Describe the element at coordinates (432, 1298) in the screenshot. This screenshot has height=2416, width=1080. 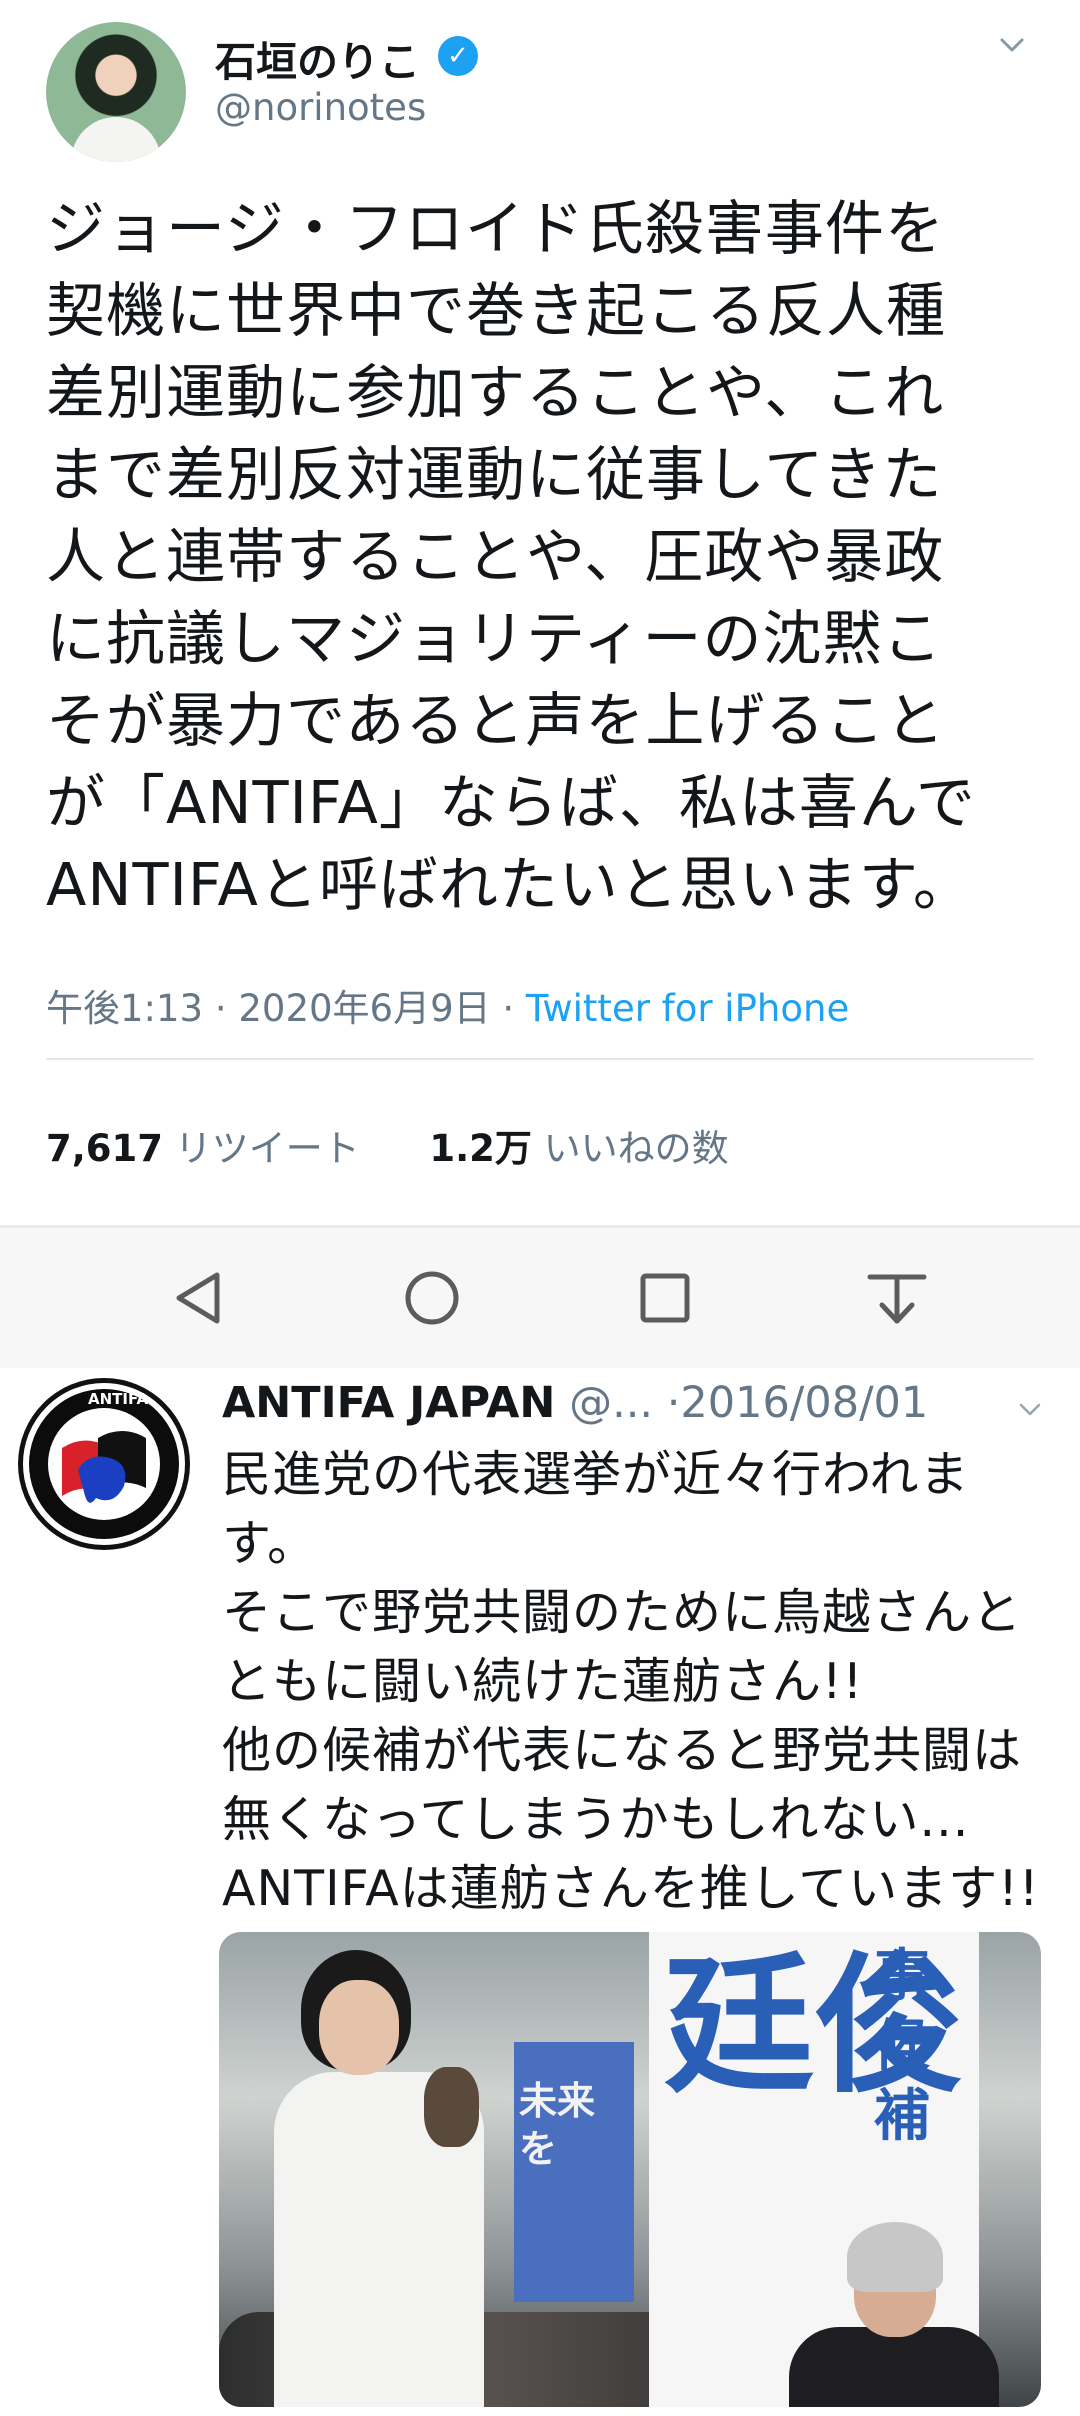
I see `home-icon` at that location.